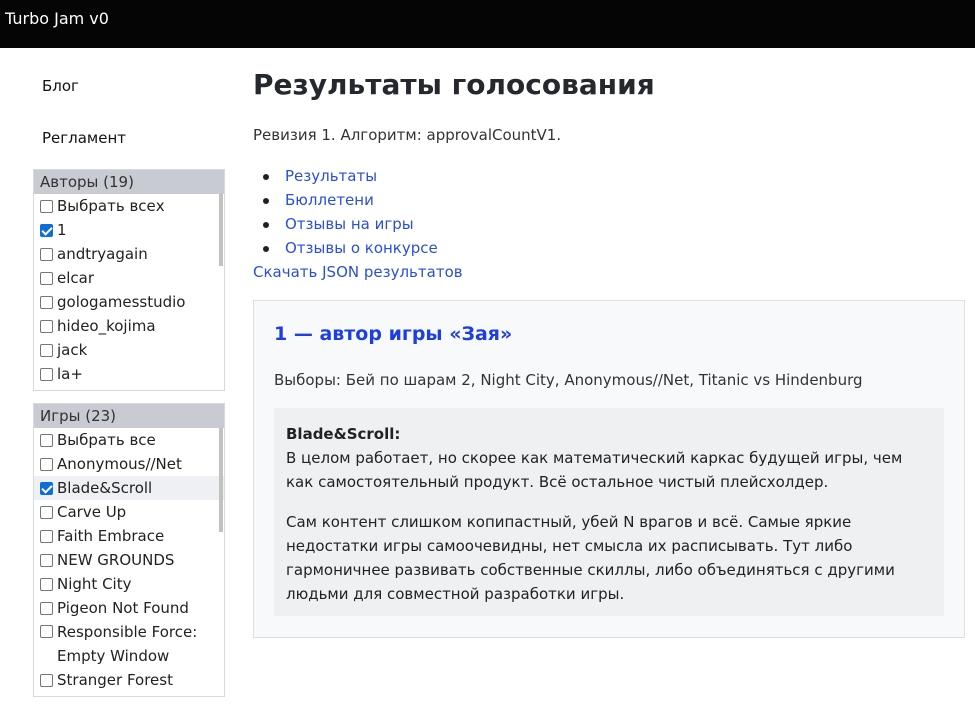  I want to click on sidebar-link-rules: Регламент, so click(129, 138).